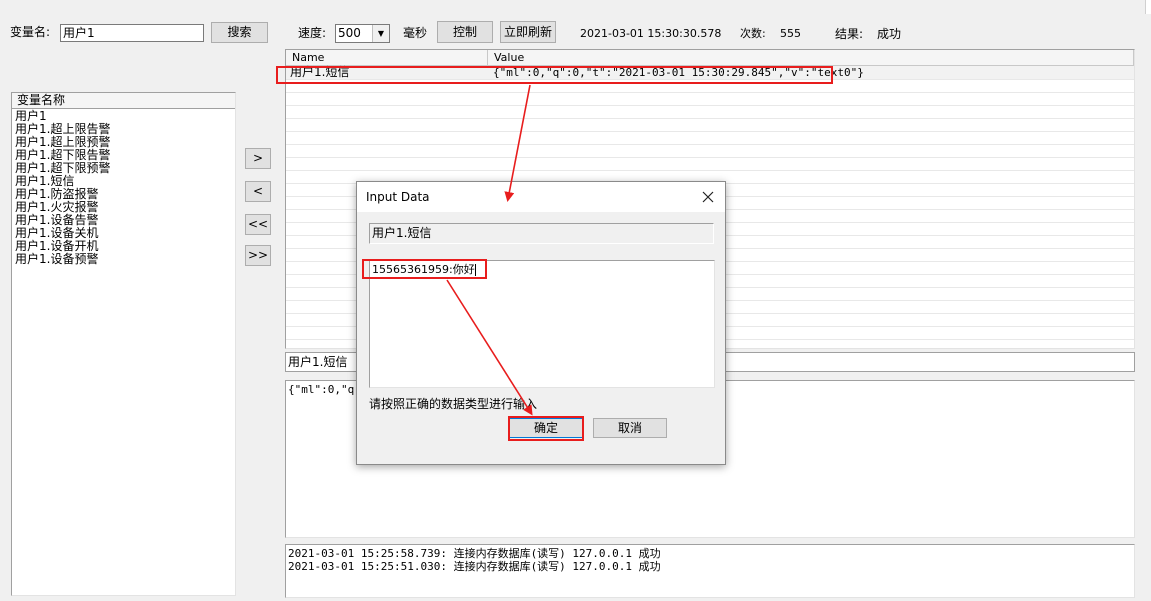 Image resolution: width=1151 pixels, height=601 pixels. What do you see at coordinates (489, 250) in the screenshot?
I see `annotation-arrows` at bounding box center [489, 250].